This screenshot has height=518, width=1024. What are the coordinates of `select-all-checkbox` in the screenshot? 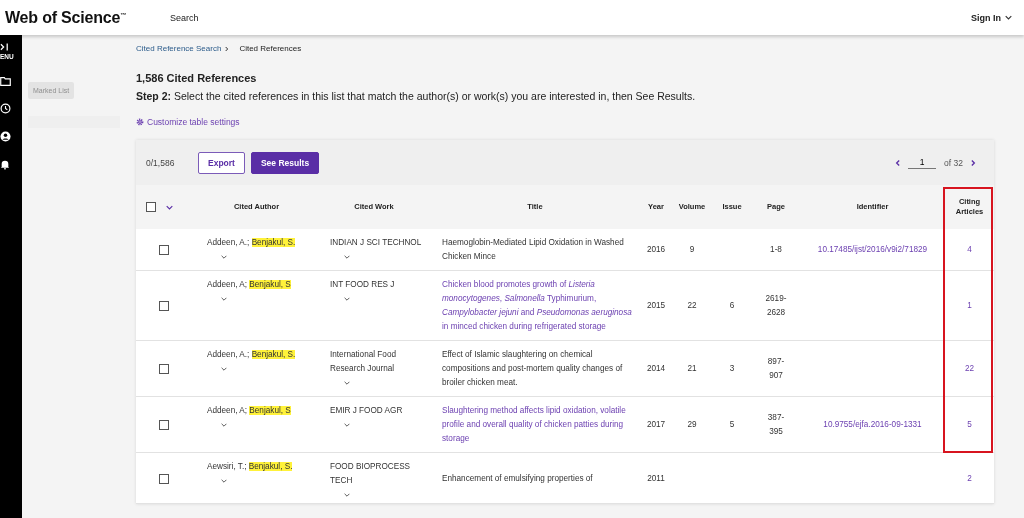 It's located at (151, 207).